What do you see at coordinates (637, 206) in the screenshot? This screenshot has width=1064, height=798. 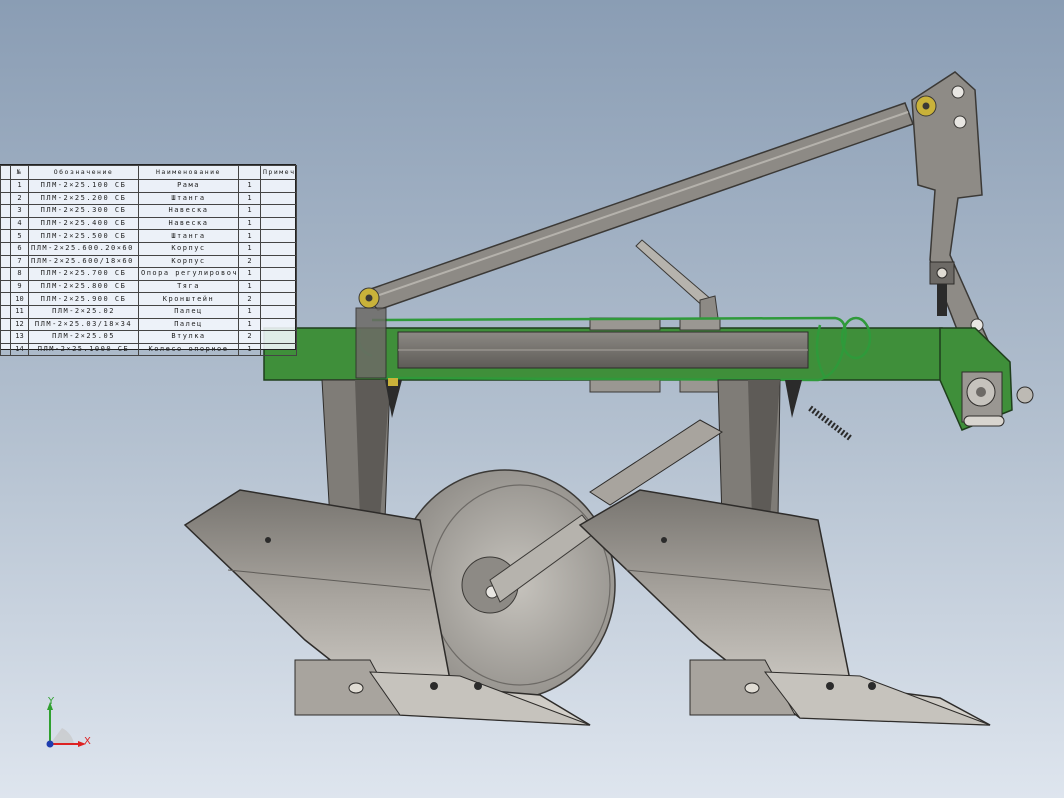 I see `top-link-arm` at bounding box center [637, 206].